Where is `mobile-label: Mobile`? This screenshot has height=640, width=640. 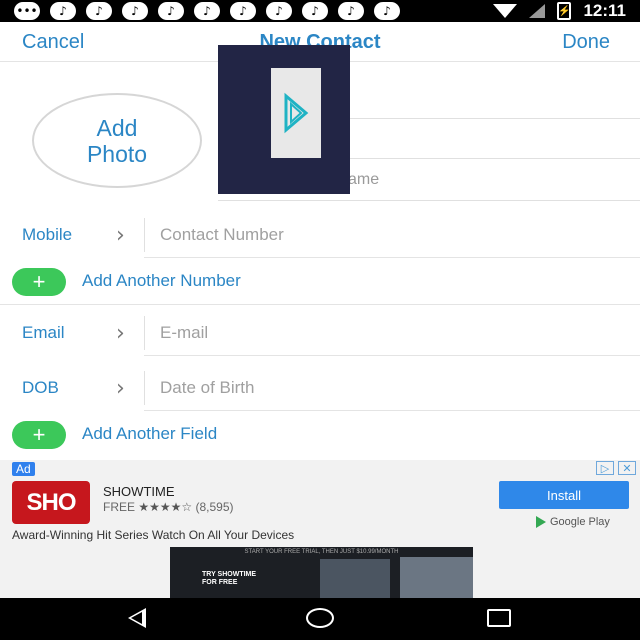
mobile-label: Mobile is located at coordinates (47, 234).